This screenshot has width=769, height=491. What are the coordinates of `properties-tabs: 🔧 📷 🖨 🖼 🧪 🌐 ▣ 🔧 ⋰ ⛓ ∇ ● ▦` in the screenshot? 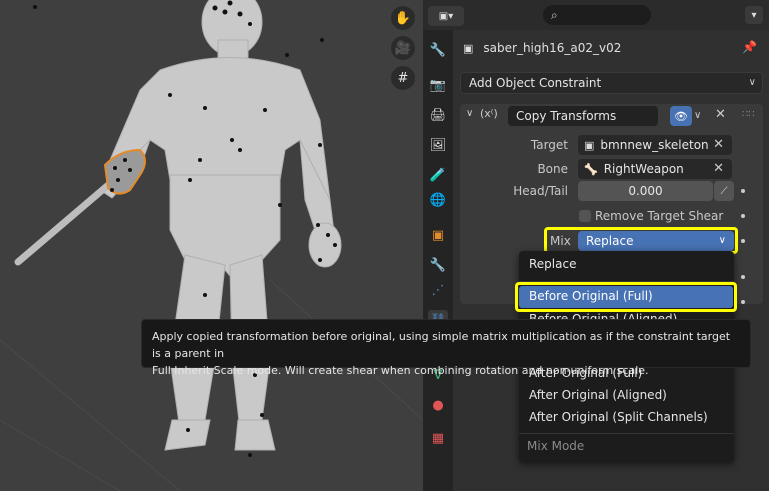 It's located at (438, 260).